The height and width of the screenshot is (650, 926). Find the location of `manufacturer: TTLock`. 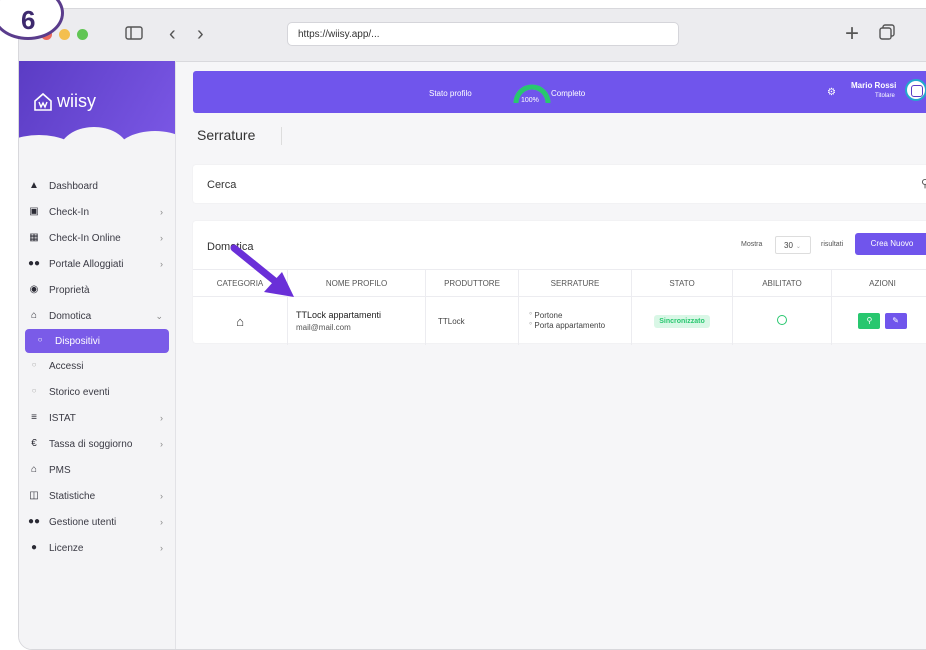

manufacturer: TTLock is located at coordinates (472, 321).